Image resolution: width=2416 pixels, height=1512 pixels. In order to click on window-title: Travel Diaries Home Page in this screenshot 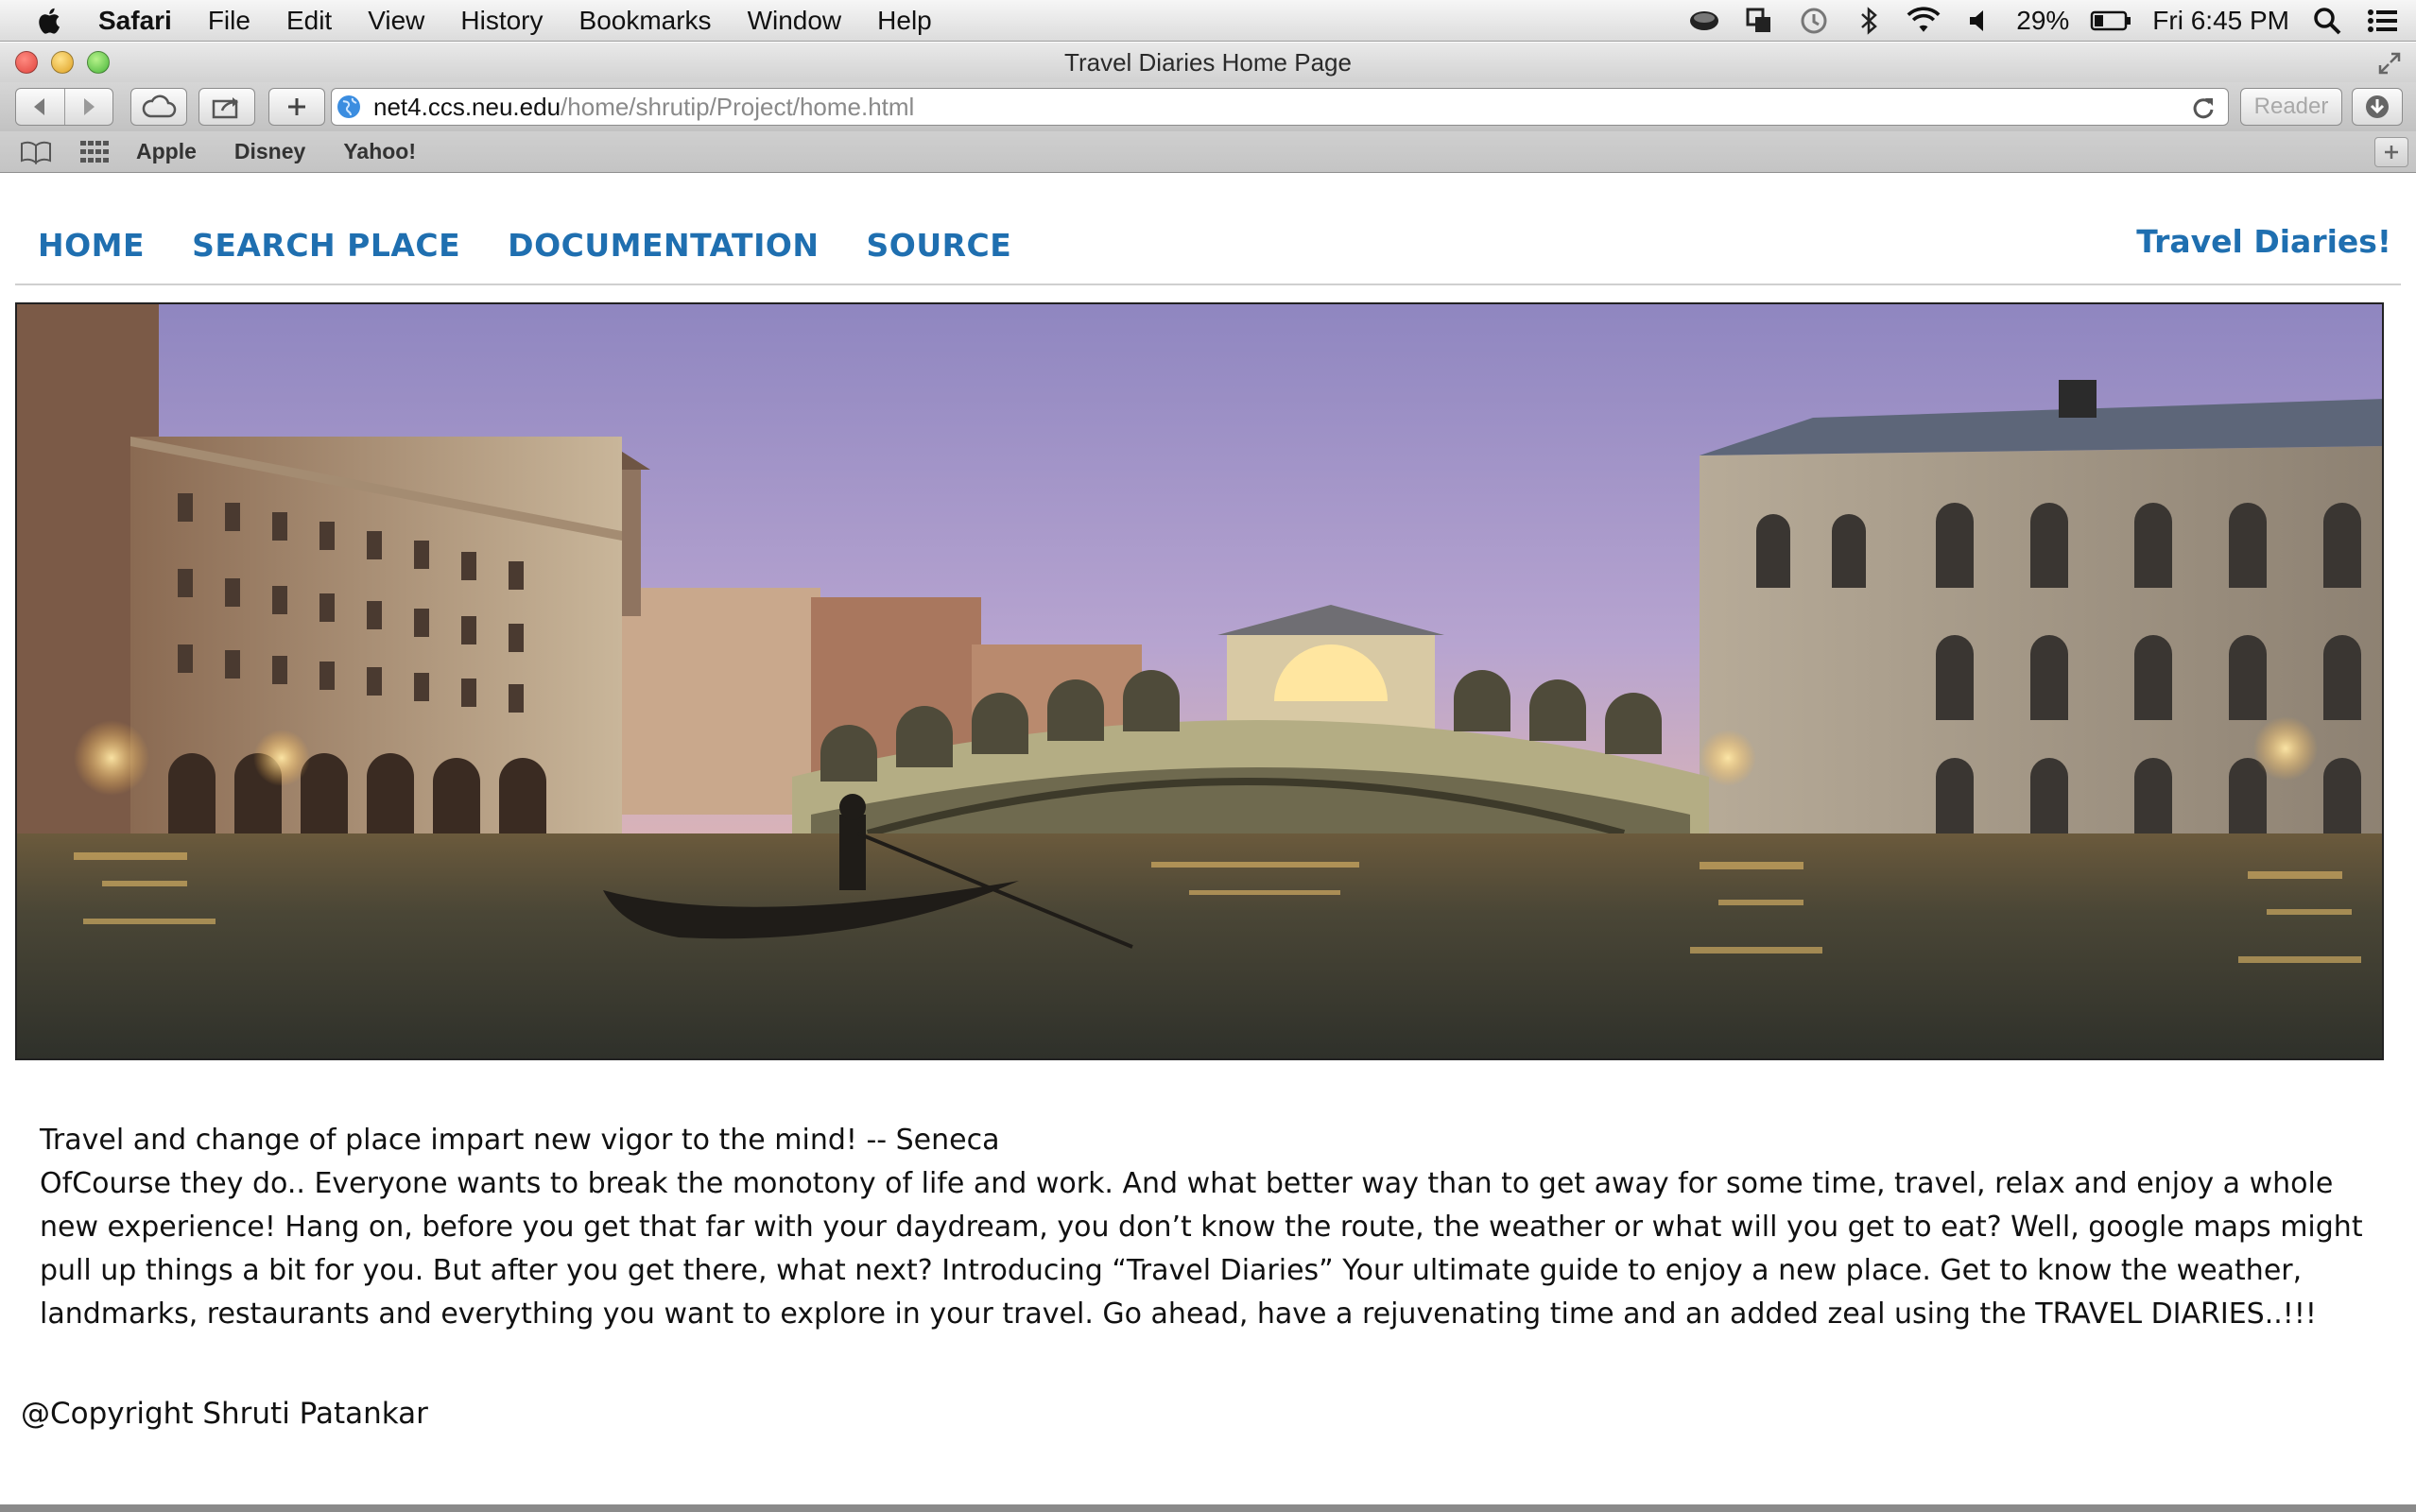, I will do `click(1208, 62)`.